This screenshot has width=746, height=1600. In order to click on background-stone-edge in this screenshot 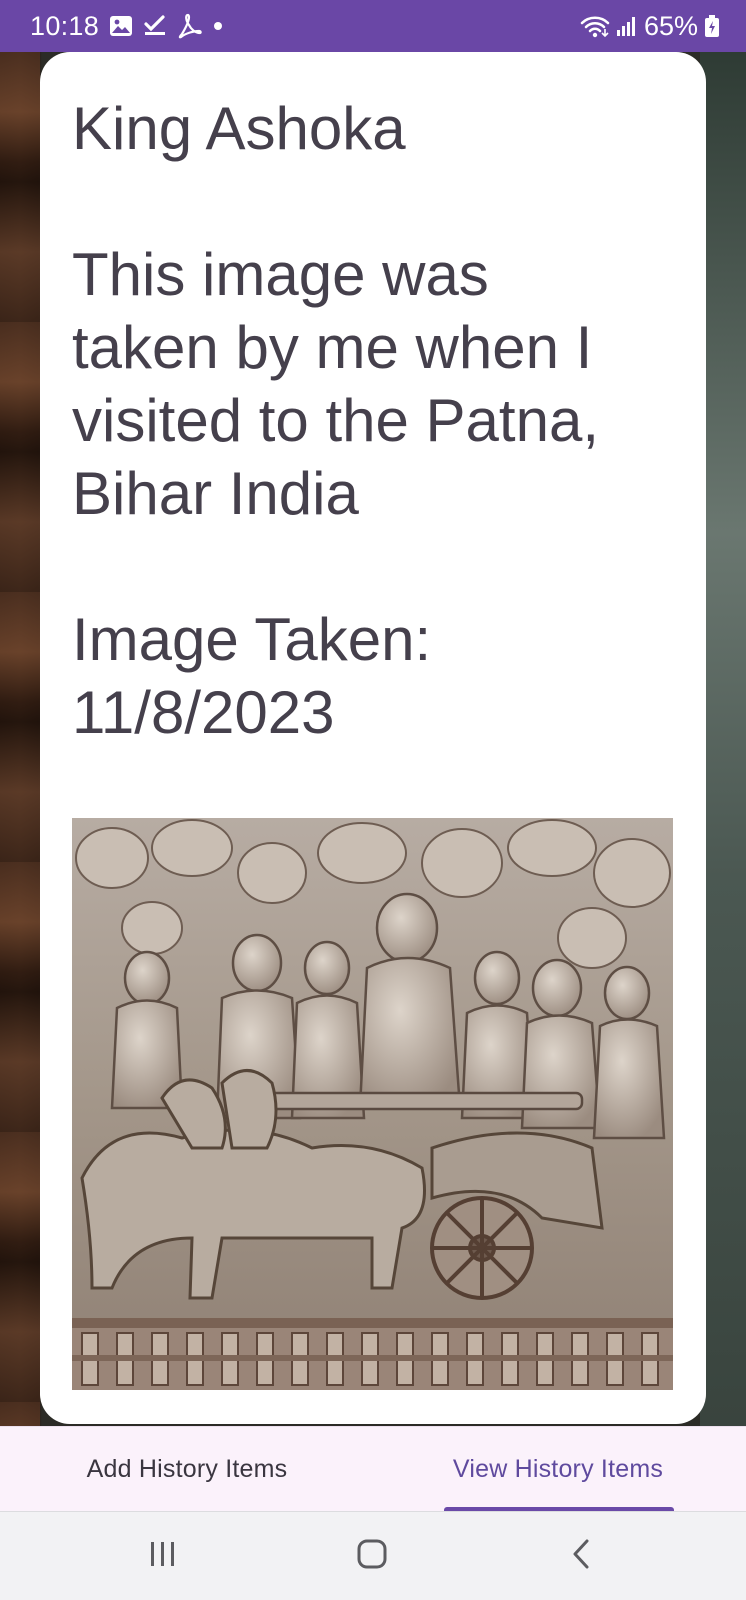, I will do `click(723, 739)`.